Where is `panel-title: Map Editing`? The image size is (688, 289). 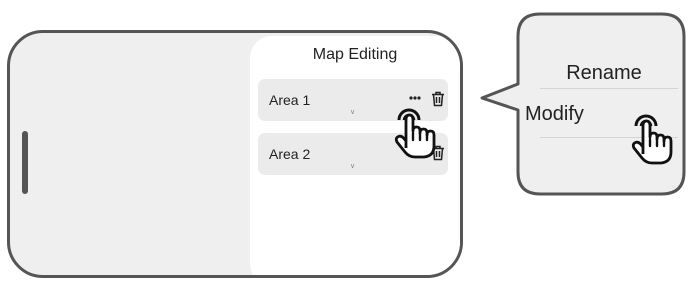
panel-title: Map Editing is located at coordinates (355, 54).